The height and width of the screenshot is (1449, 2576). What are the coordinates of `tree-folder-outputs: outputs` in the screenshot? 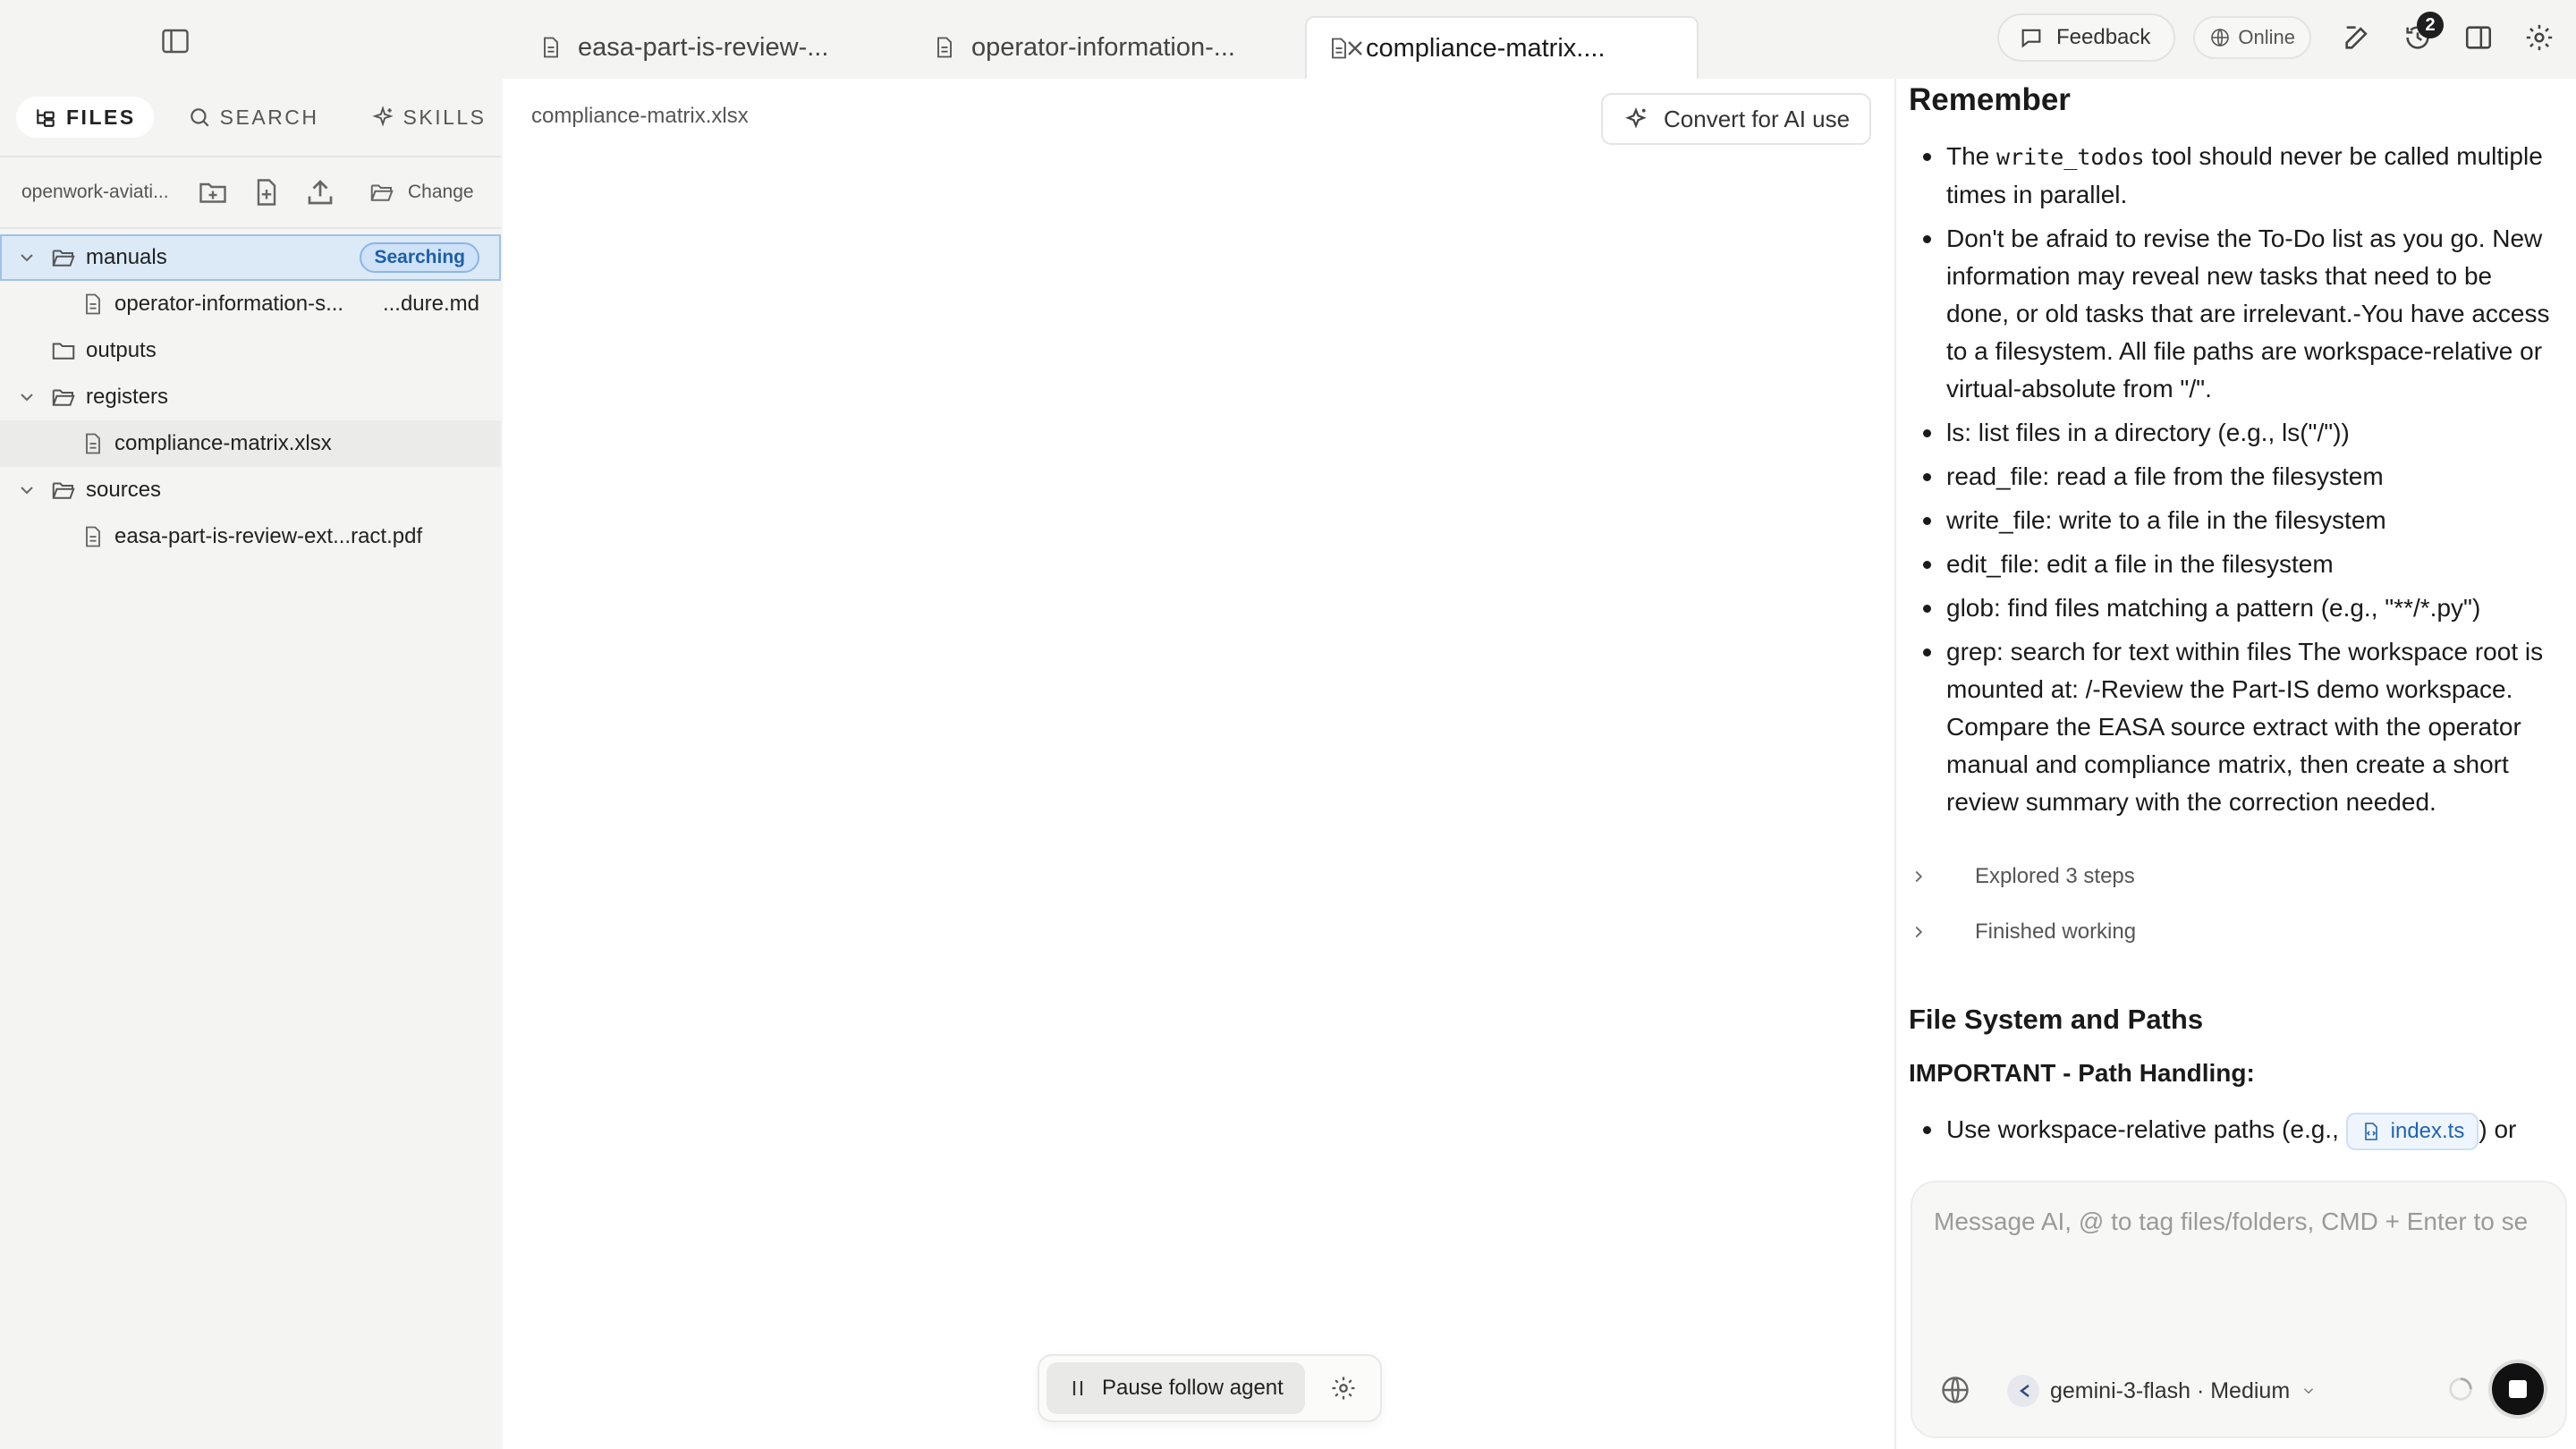 It's located at (250, 350).